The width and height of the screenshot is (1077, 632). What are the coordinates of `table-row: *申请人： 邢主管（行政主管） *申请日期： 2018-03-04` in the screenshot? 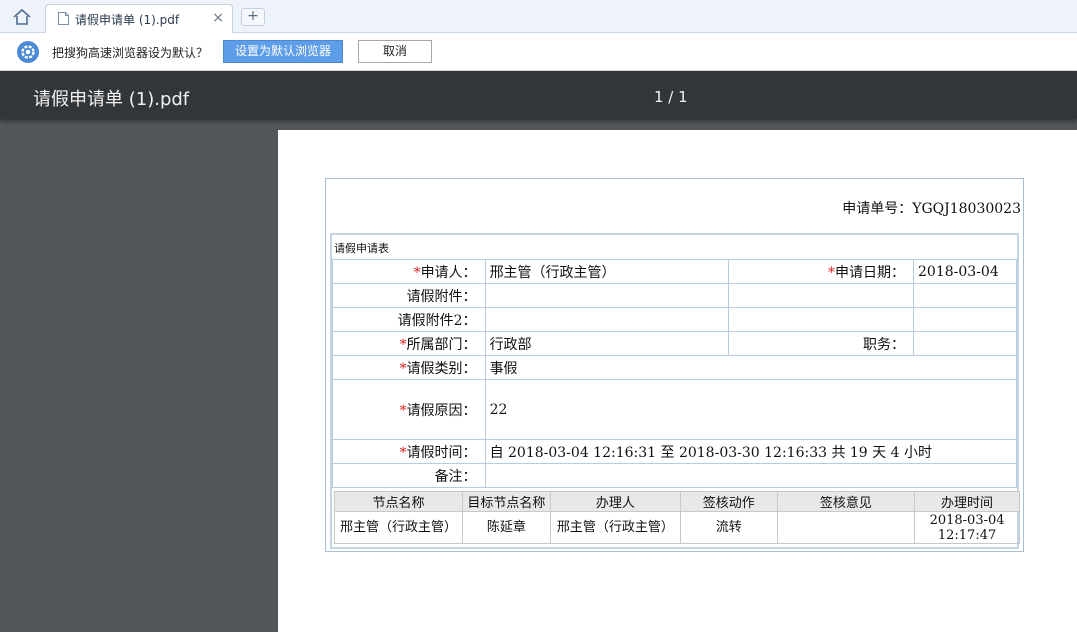 It's located at (674, 271).